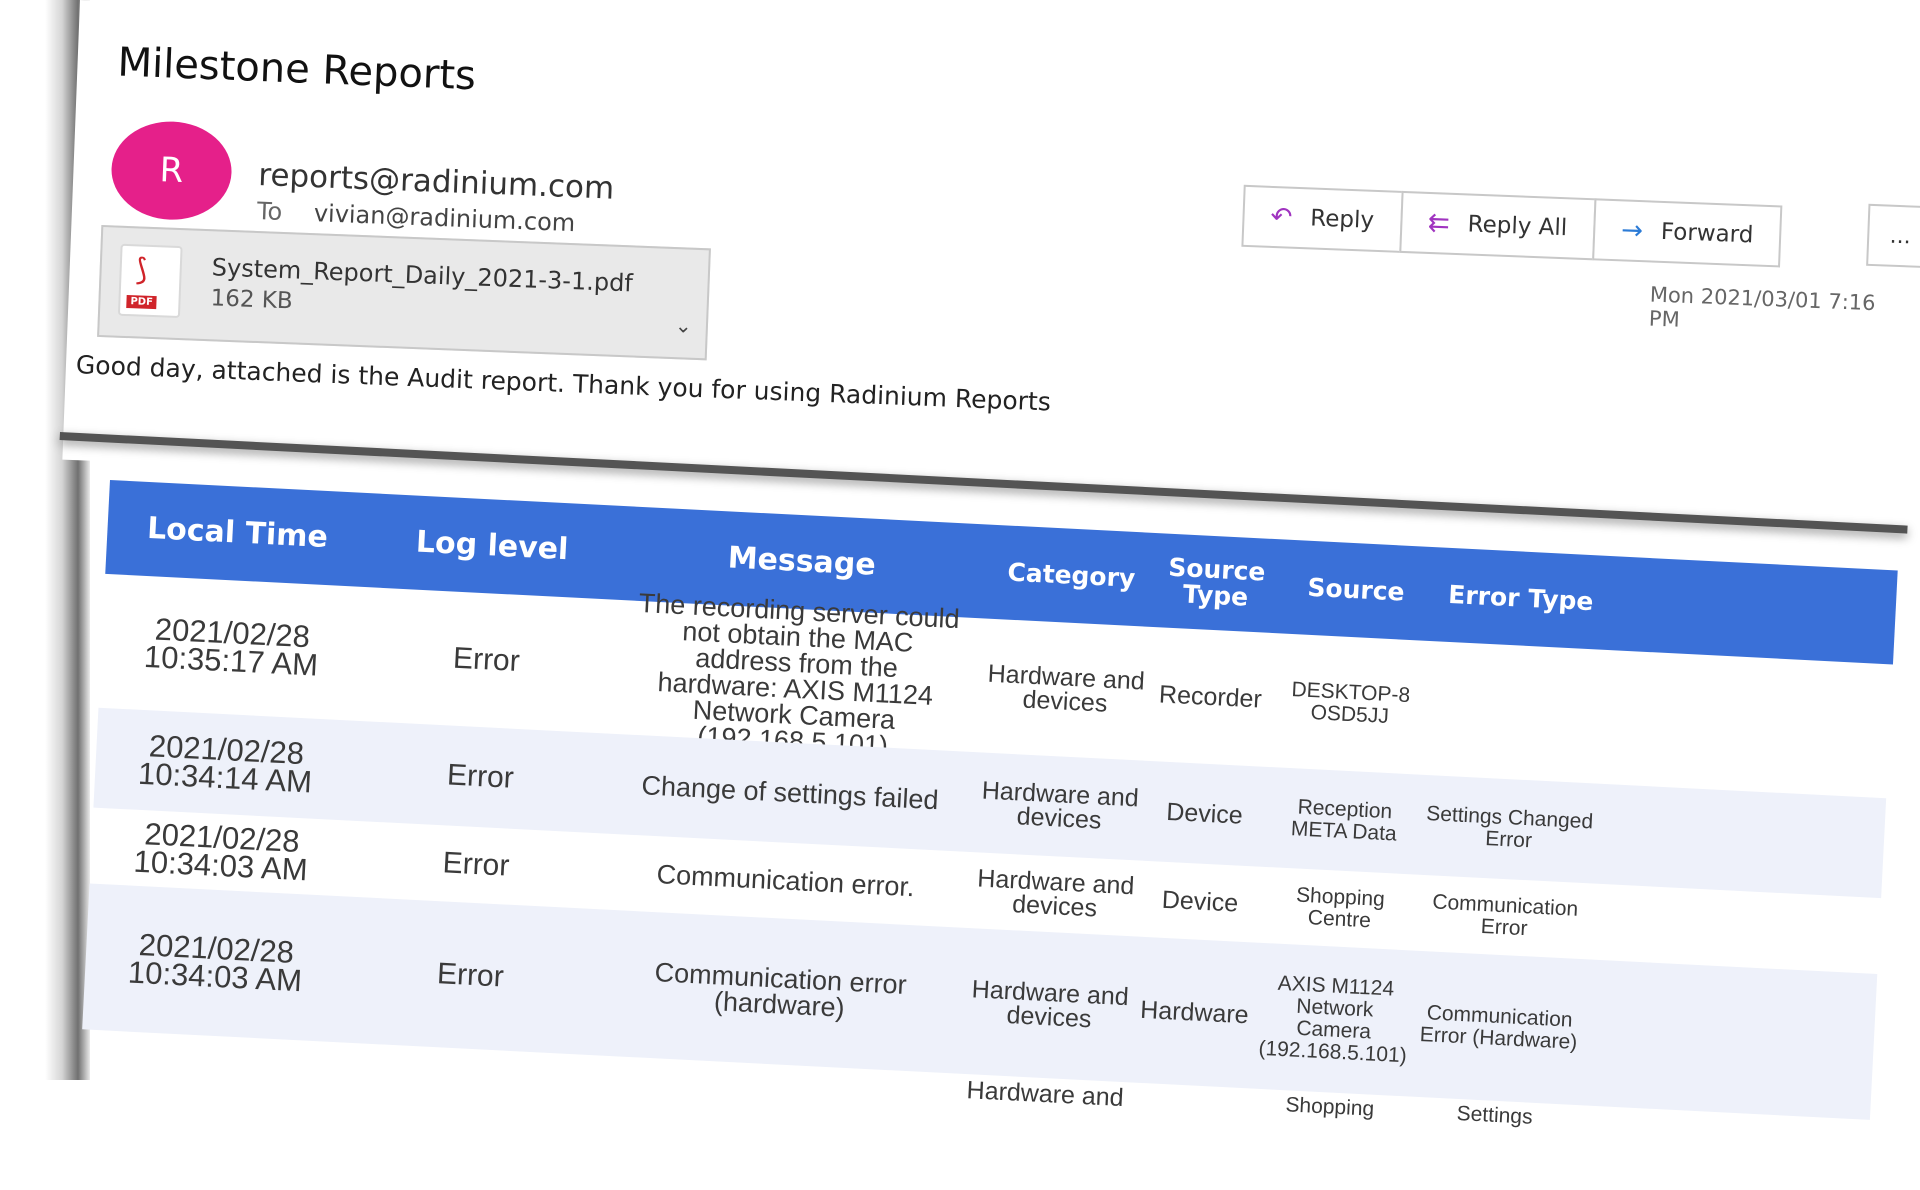  I want to click on cell-source: Reception META Data, so click(1344, 820).